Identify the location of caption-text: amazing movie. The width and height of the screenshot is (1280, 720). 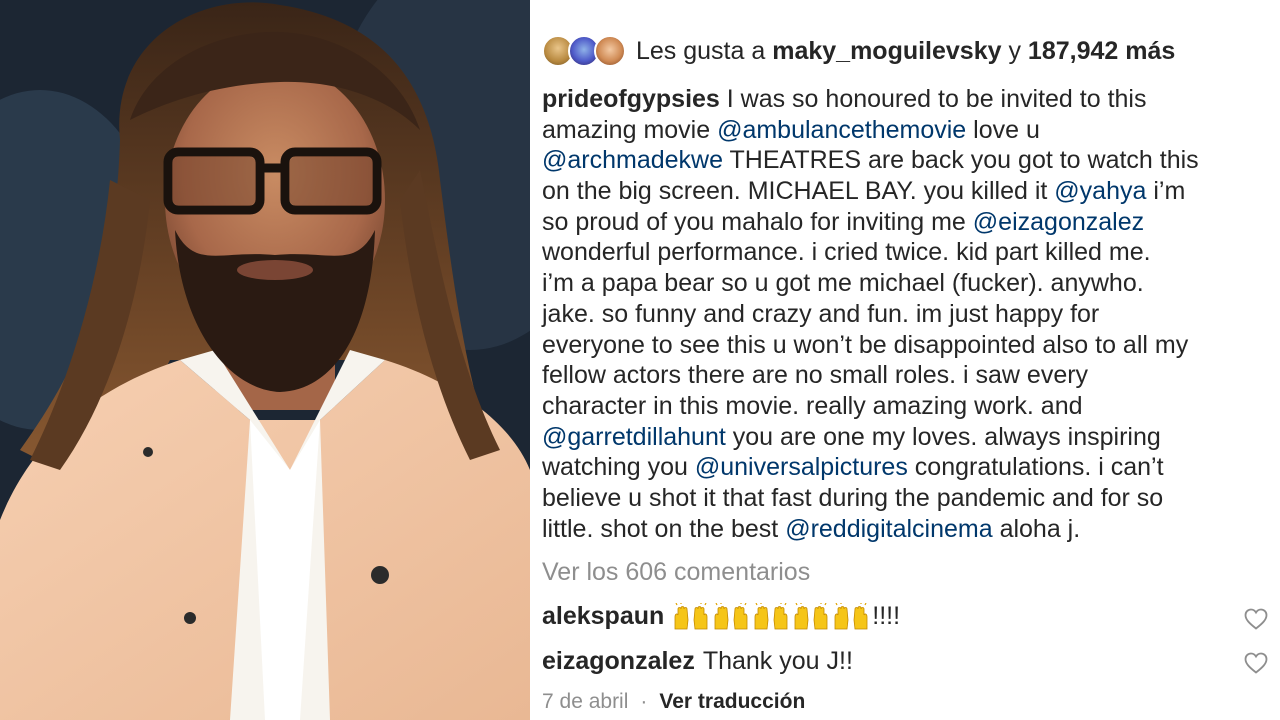
(630, 129).